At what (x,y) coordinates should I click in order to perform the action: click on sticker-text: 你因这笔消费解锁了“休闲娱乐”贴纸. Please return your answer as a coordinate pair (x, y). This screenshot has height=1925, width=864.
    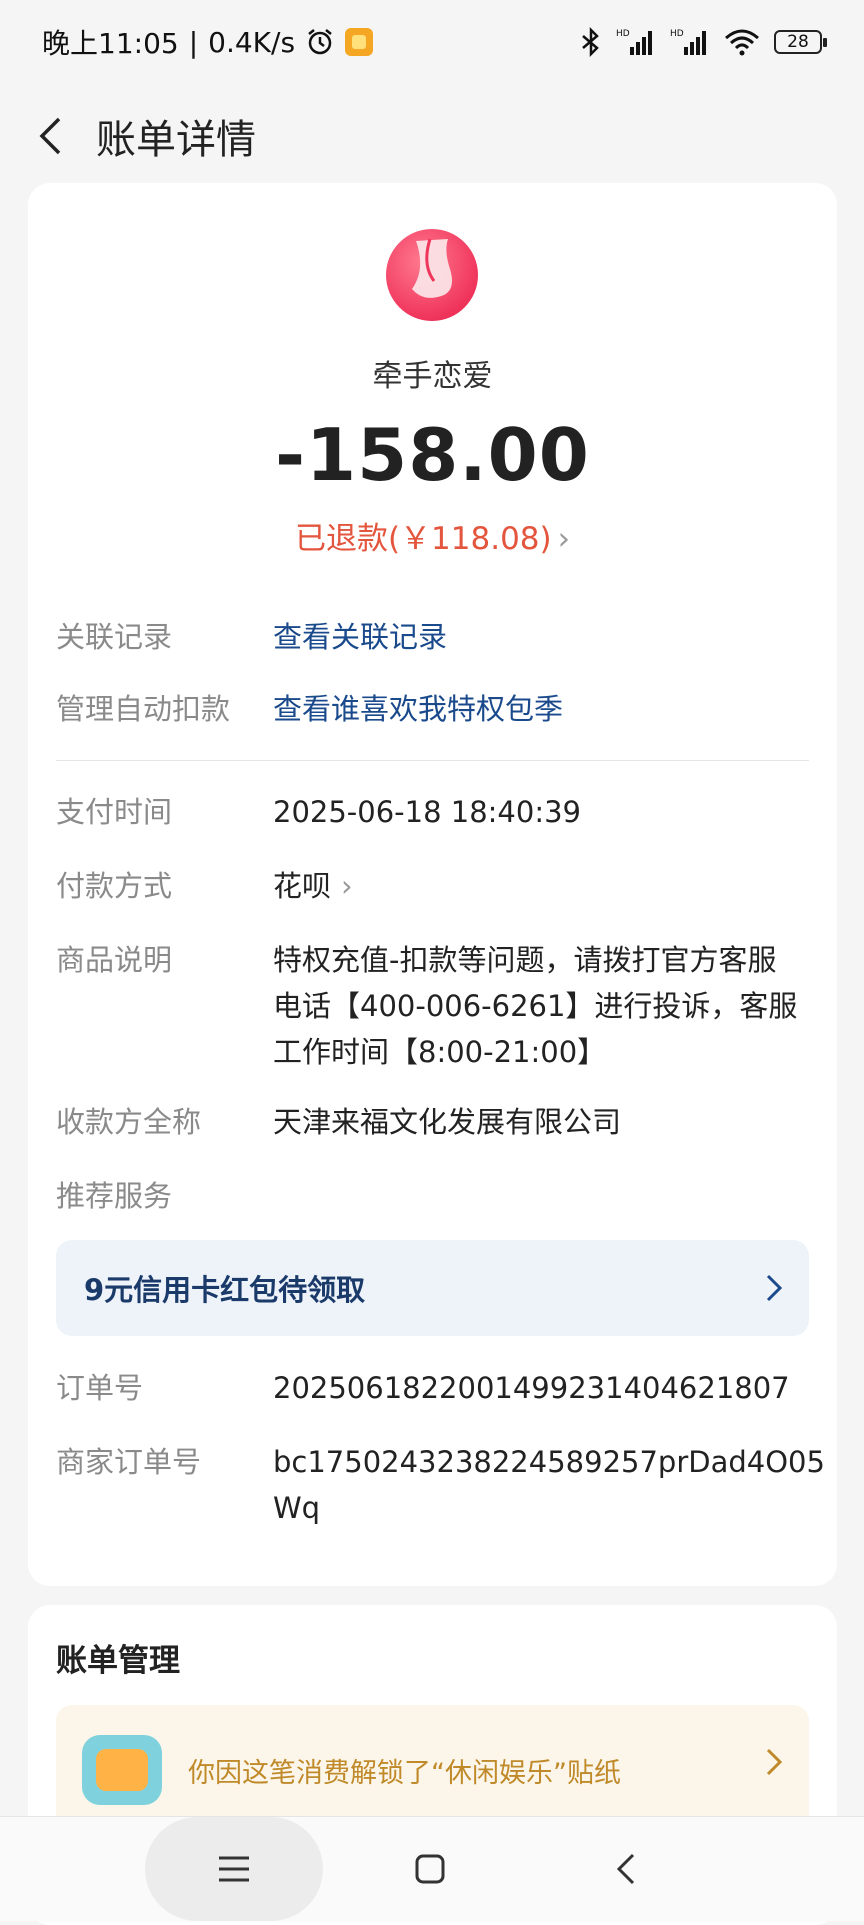
    Looking at the image, I should click on (404, 1773).